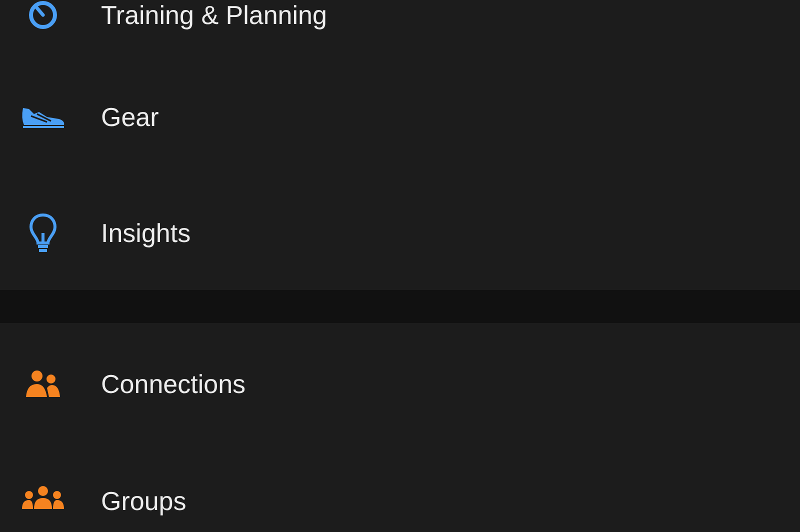 The height and width of the screenshot is (532, 800). What do you see at coordinates (43, 498) in the screenshot?
I see `group-icon` at bounding box center [43, 498].